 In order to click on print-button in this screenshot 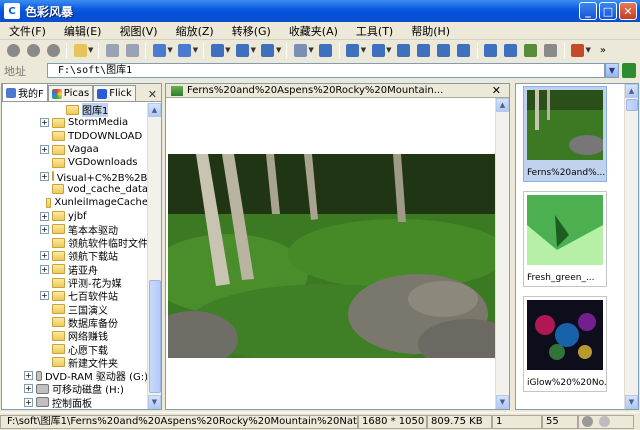, I will do `click(300, 50)`.